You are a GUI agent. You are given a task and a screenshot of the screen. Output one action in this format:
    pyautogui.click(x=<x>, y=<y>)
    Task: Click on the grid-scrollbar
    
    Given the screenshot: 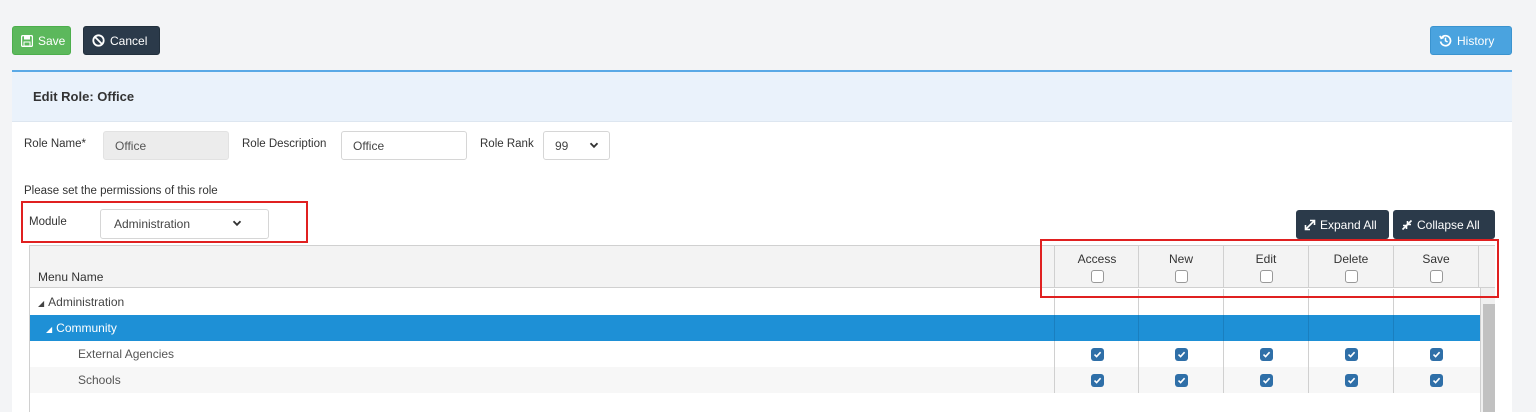 What is the action you would take?
    pyautogui.click(x=1487, y=350)
    